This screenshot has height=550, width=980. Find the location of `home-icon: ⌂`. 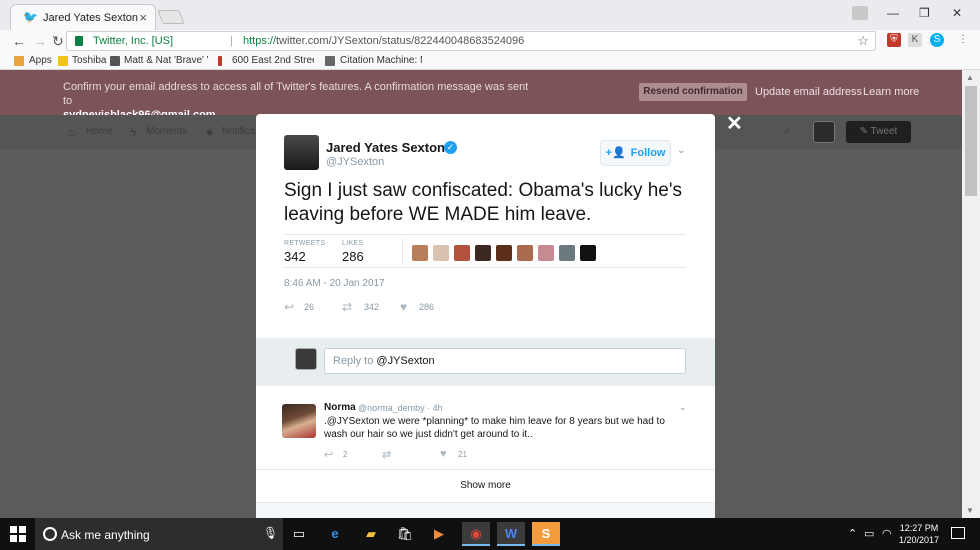

home-icon: ⌂ is located at coordinates (72, 132).